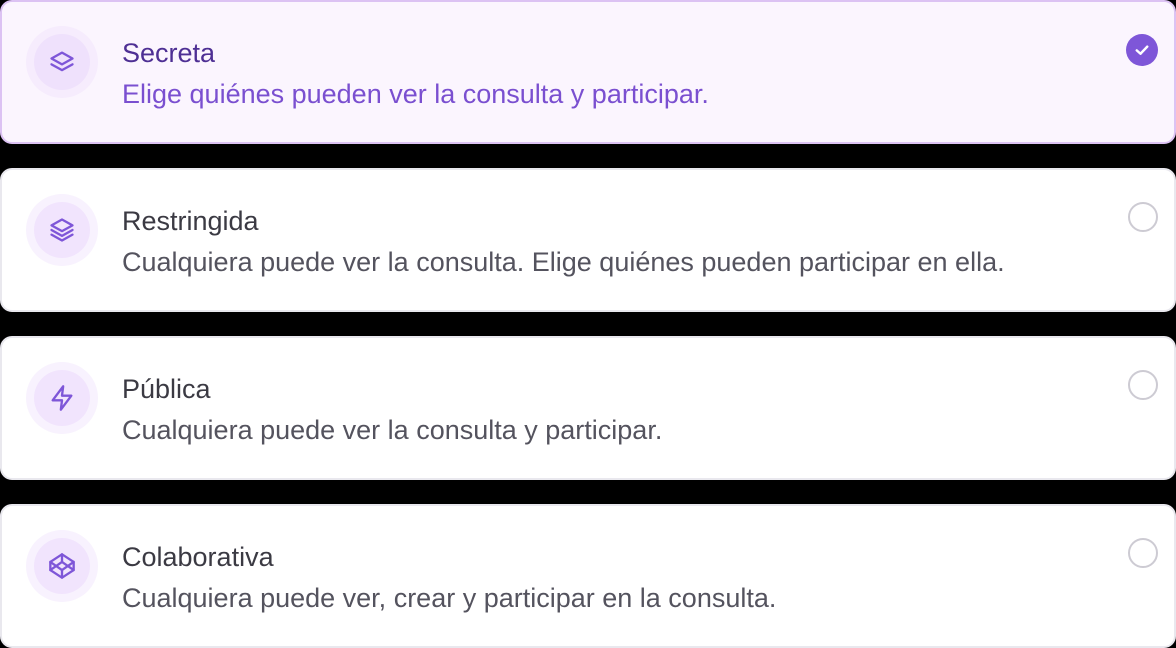 This screenshot has height=648, width=1176. Describe the element at coordinates (190, 221) in the screenshot. I see `option-title: Restringida` at that location.